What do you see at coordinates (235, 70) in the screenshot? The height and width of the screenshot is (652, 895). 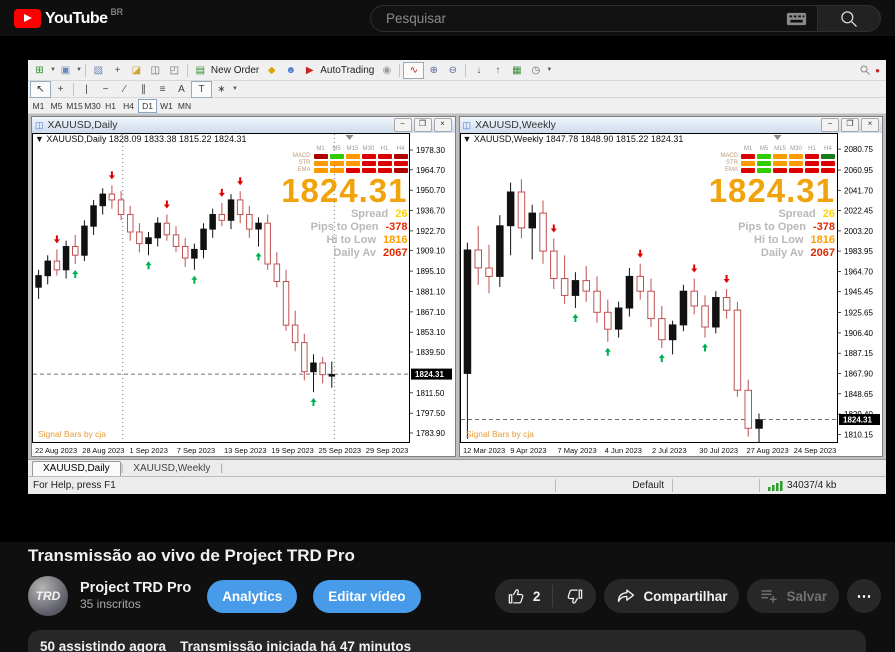 I see `new-order-button-label: New Order` at bounding box center [235, 70].